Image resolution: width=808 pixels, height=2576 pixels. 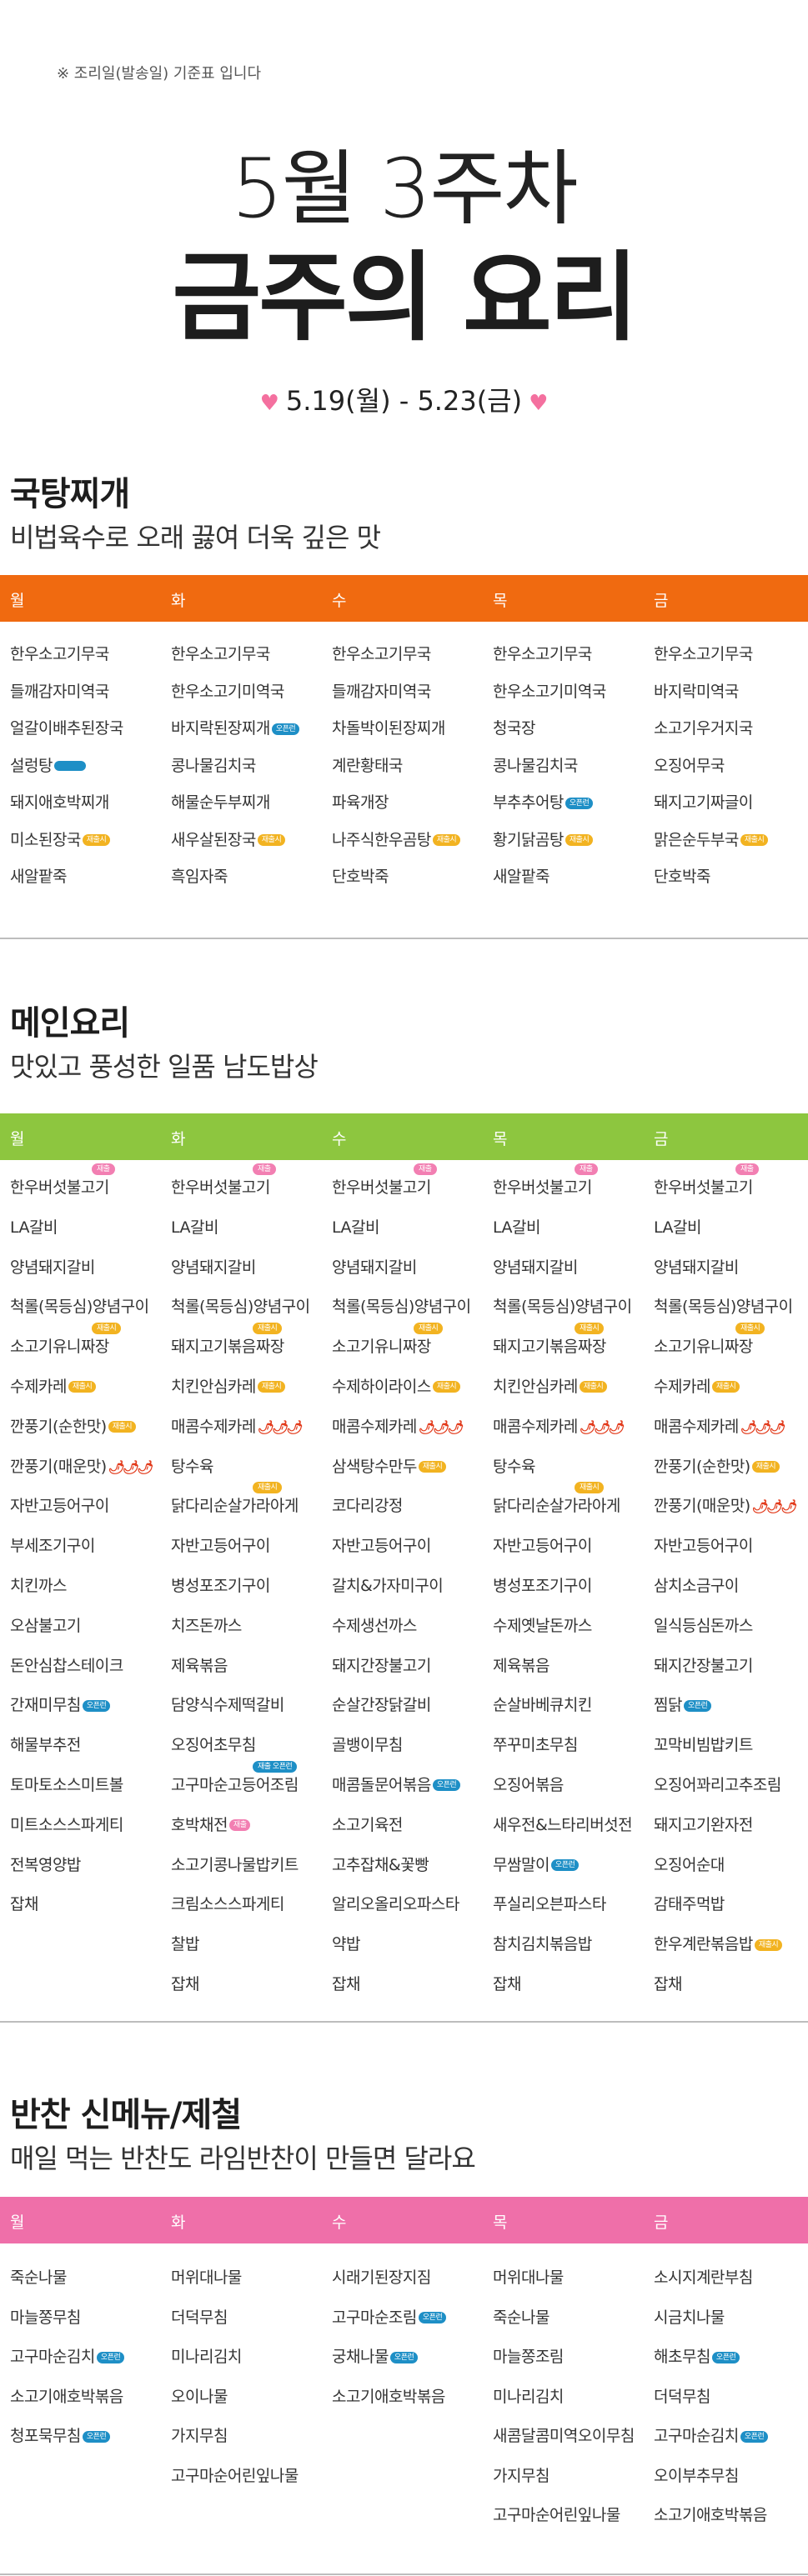 I want to click on section-title: 국탕찌개, so click(x=70, y=494).